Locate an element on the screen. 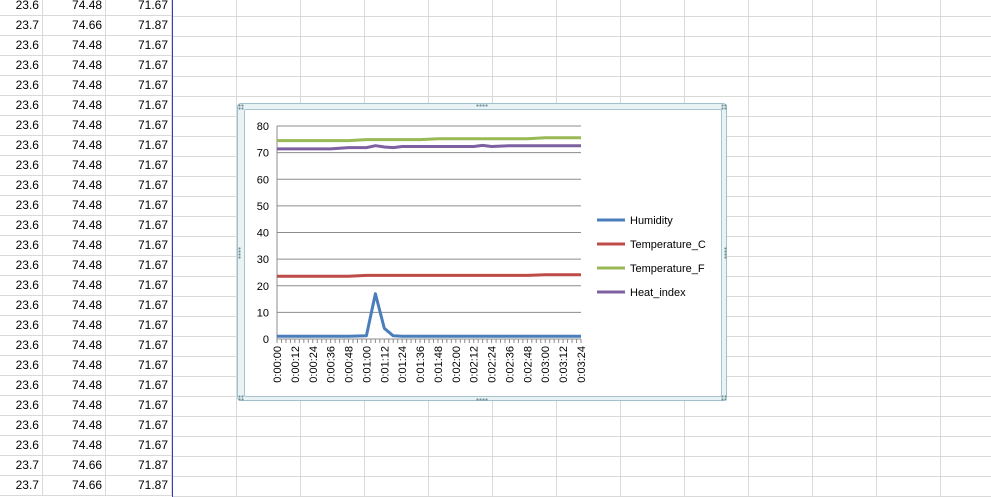  column-separator is located at coordinates (172, 248).